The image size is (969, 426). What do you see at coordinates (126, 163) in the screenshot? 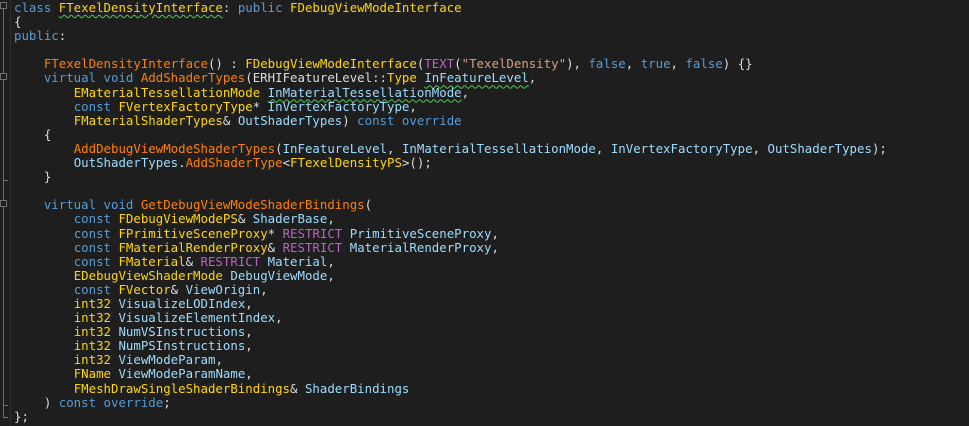
I see `code-token: OutShaderTypes` at bounding box center [126, 163].